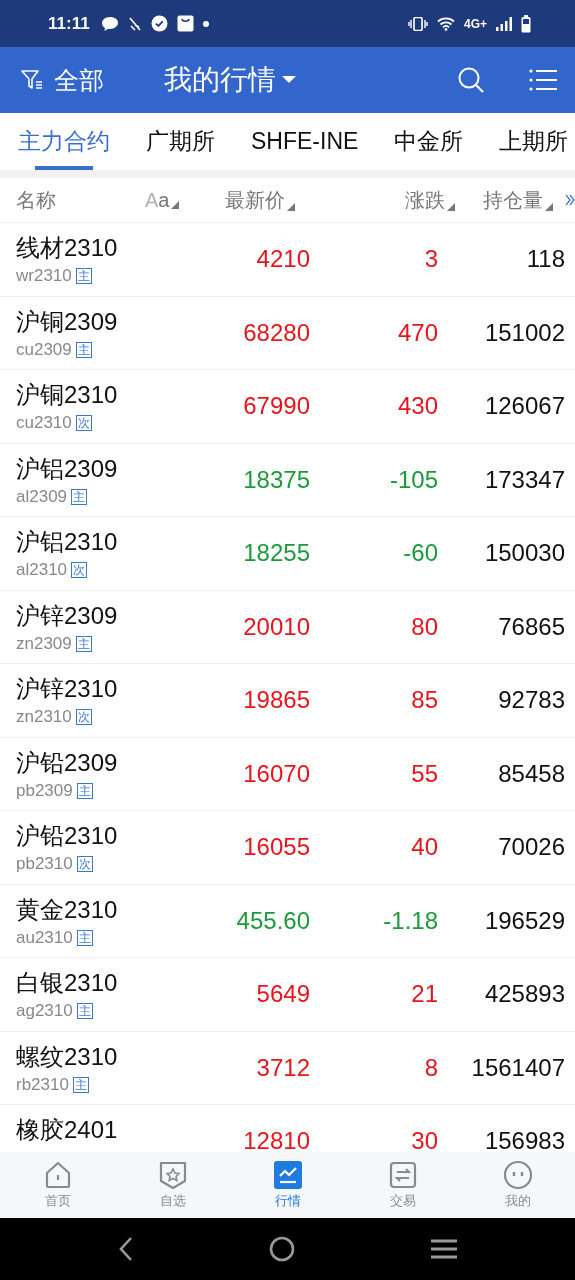  I want to click on home-icon, so click(282, 1249).